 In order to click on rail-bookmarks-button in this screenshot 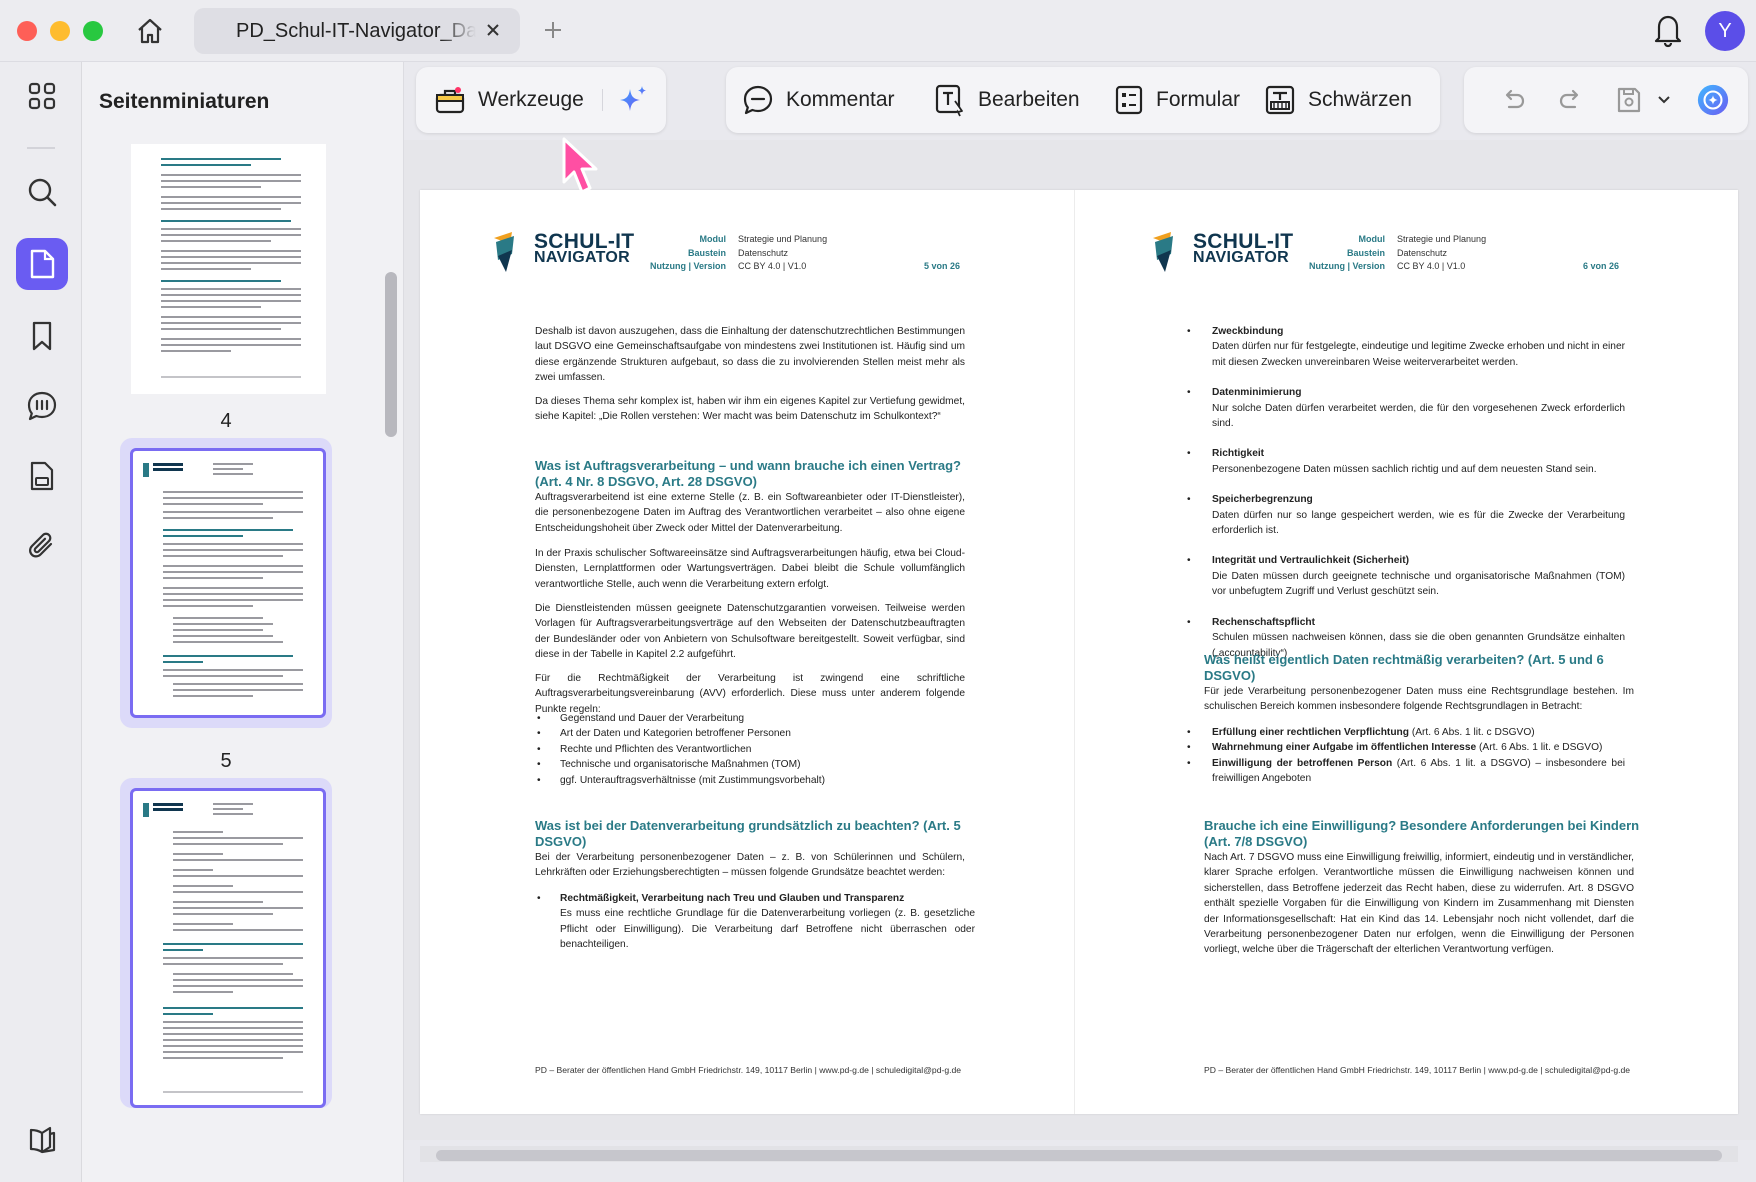, I will do `click(42, 336)`.